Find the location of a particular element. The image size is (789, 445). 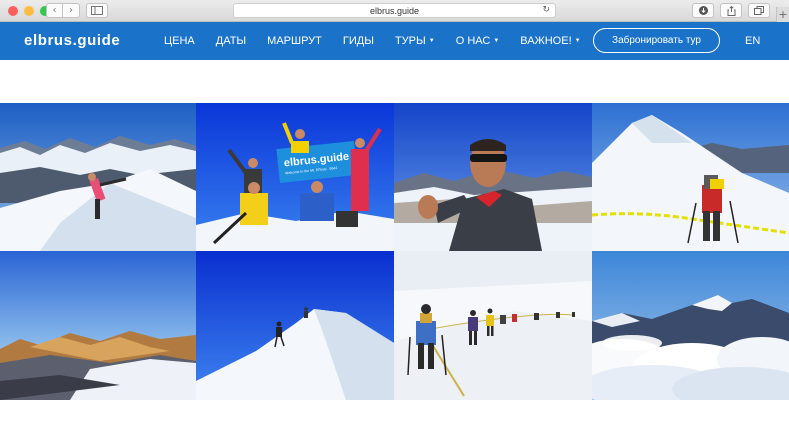

sidebar-icon is located at coordinates (97, 10).